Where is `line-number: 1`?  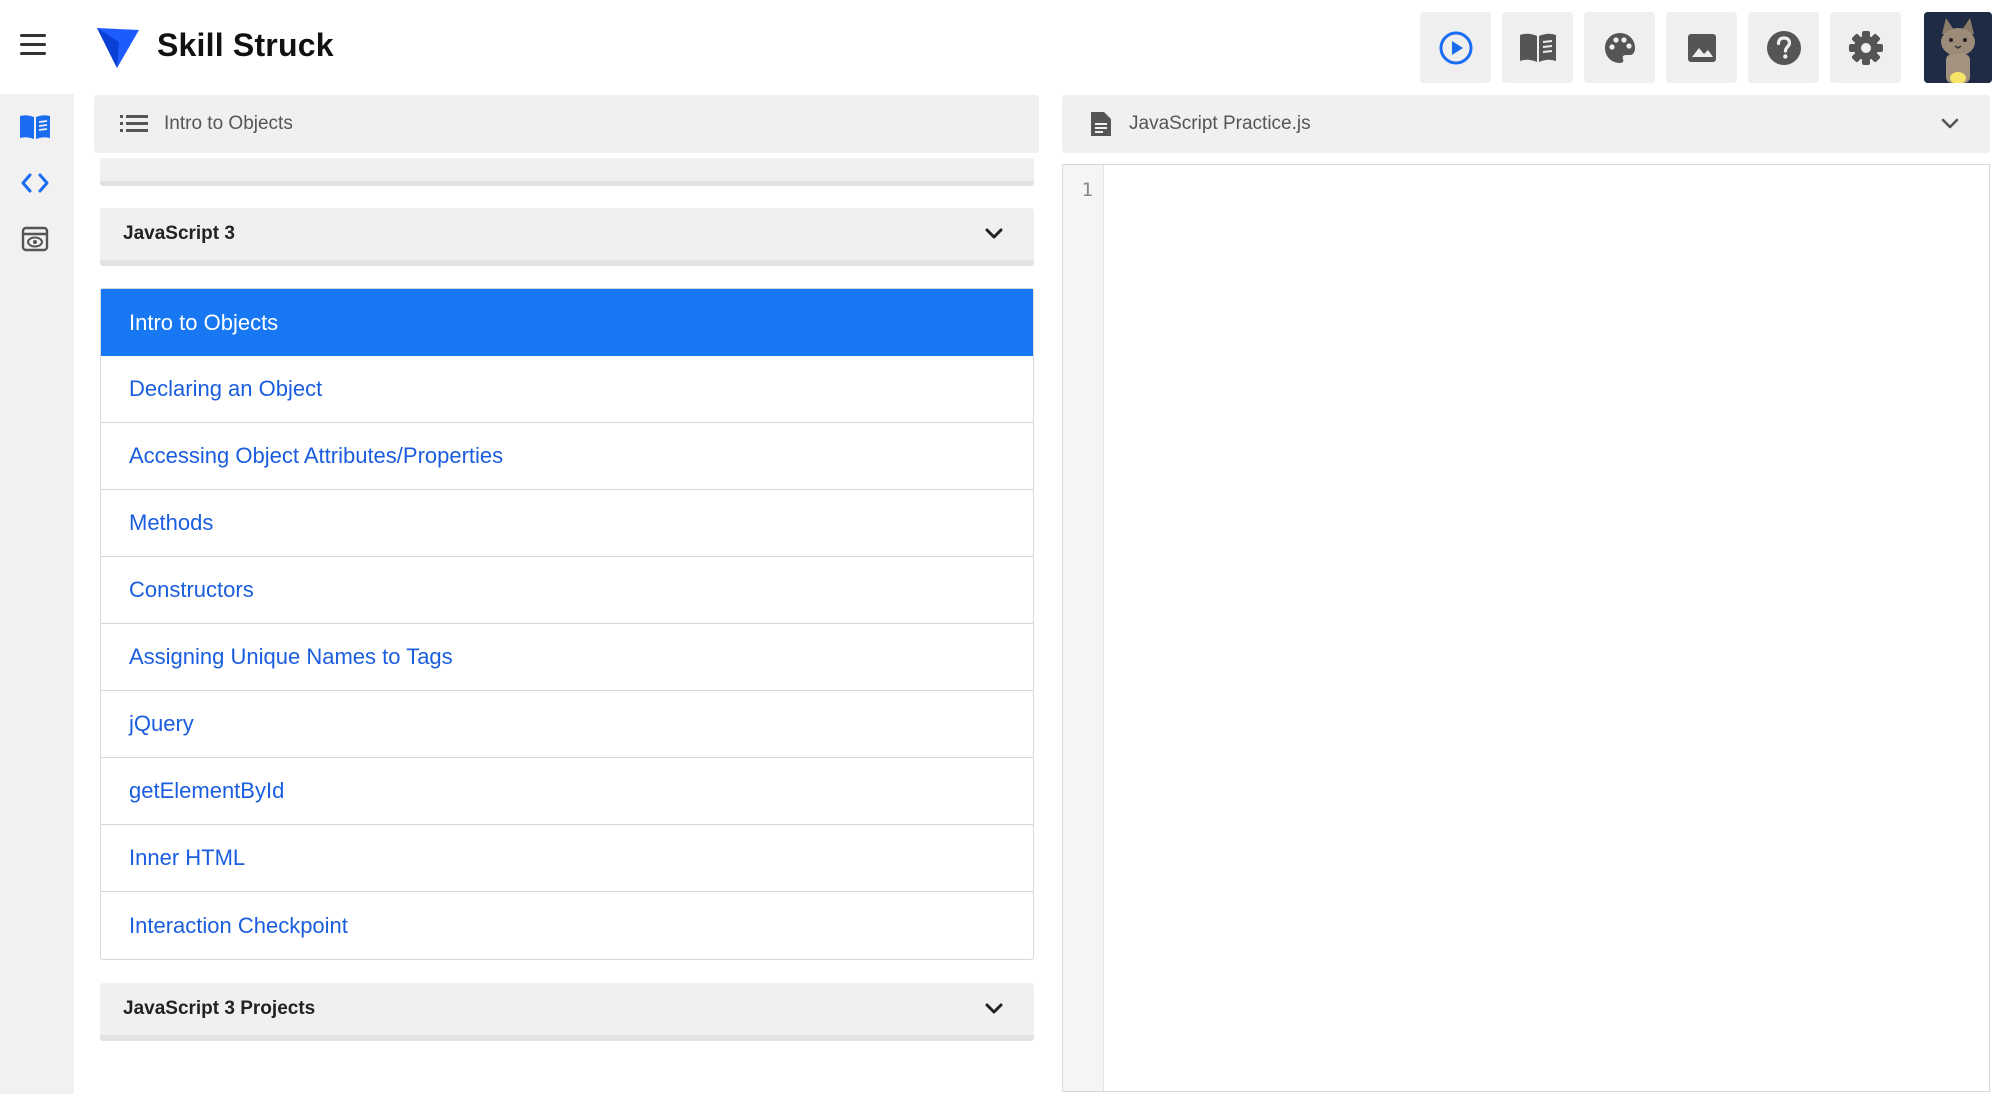
line-number: 1 is located at coordinates (1087, 190).